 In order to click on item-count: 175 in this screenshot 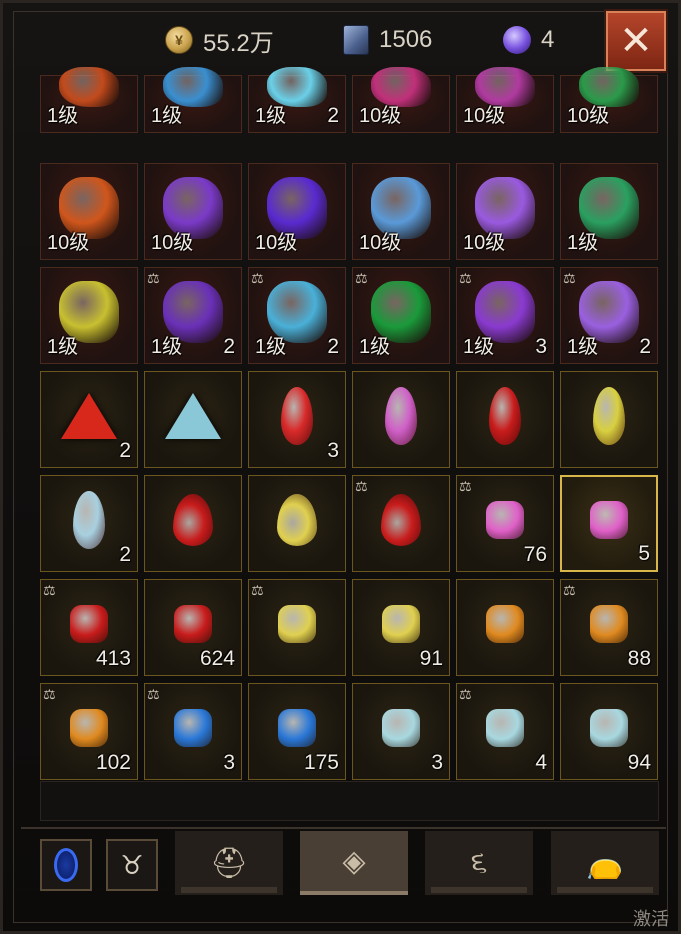, I will do `click(321, 762)`.